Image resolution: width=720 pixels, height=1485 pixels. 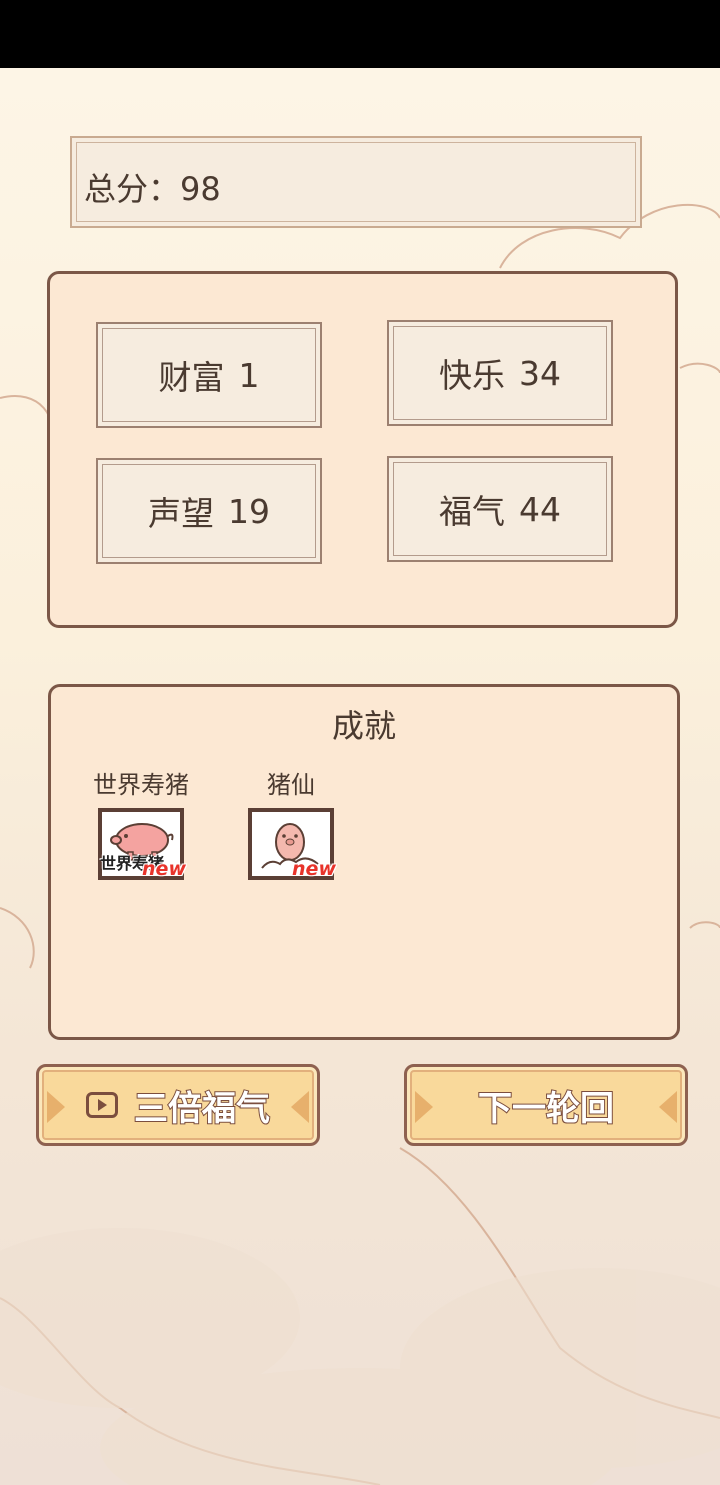 What do you see at coordinates (249, 511) in the screenshot?
I see `stat-value: 19` at bounding box center [249, 511].